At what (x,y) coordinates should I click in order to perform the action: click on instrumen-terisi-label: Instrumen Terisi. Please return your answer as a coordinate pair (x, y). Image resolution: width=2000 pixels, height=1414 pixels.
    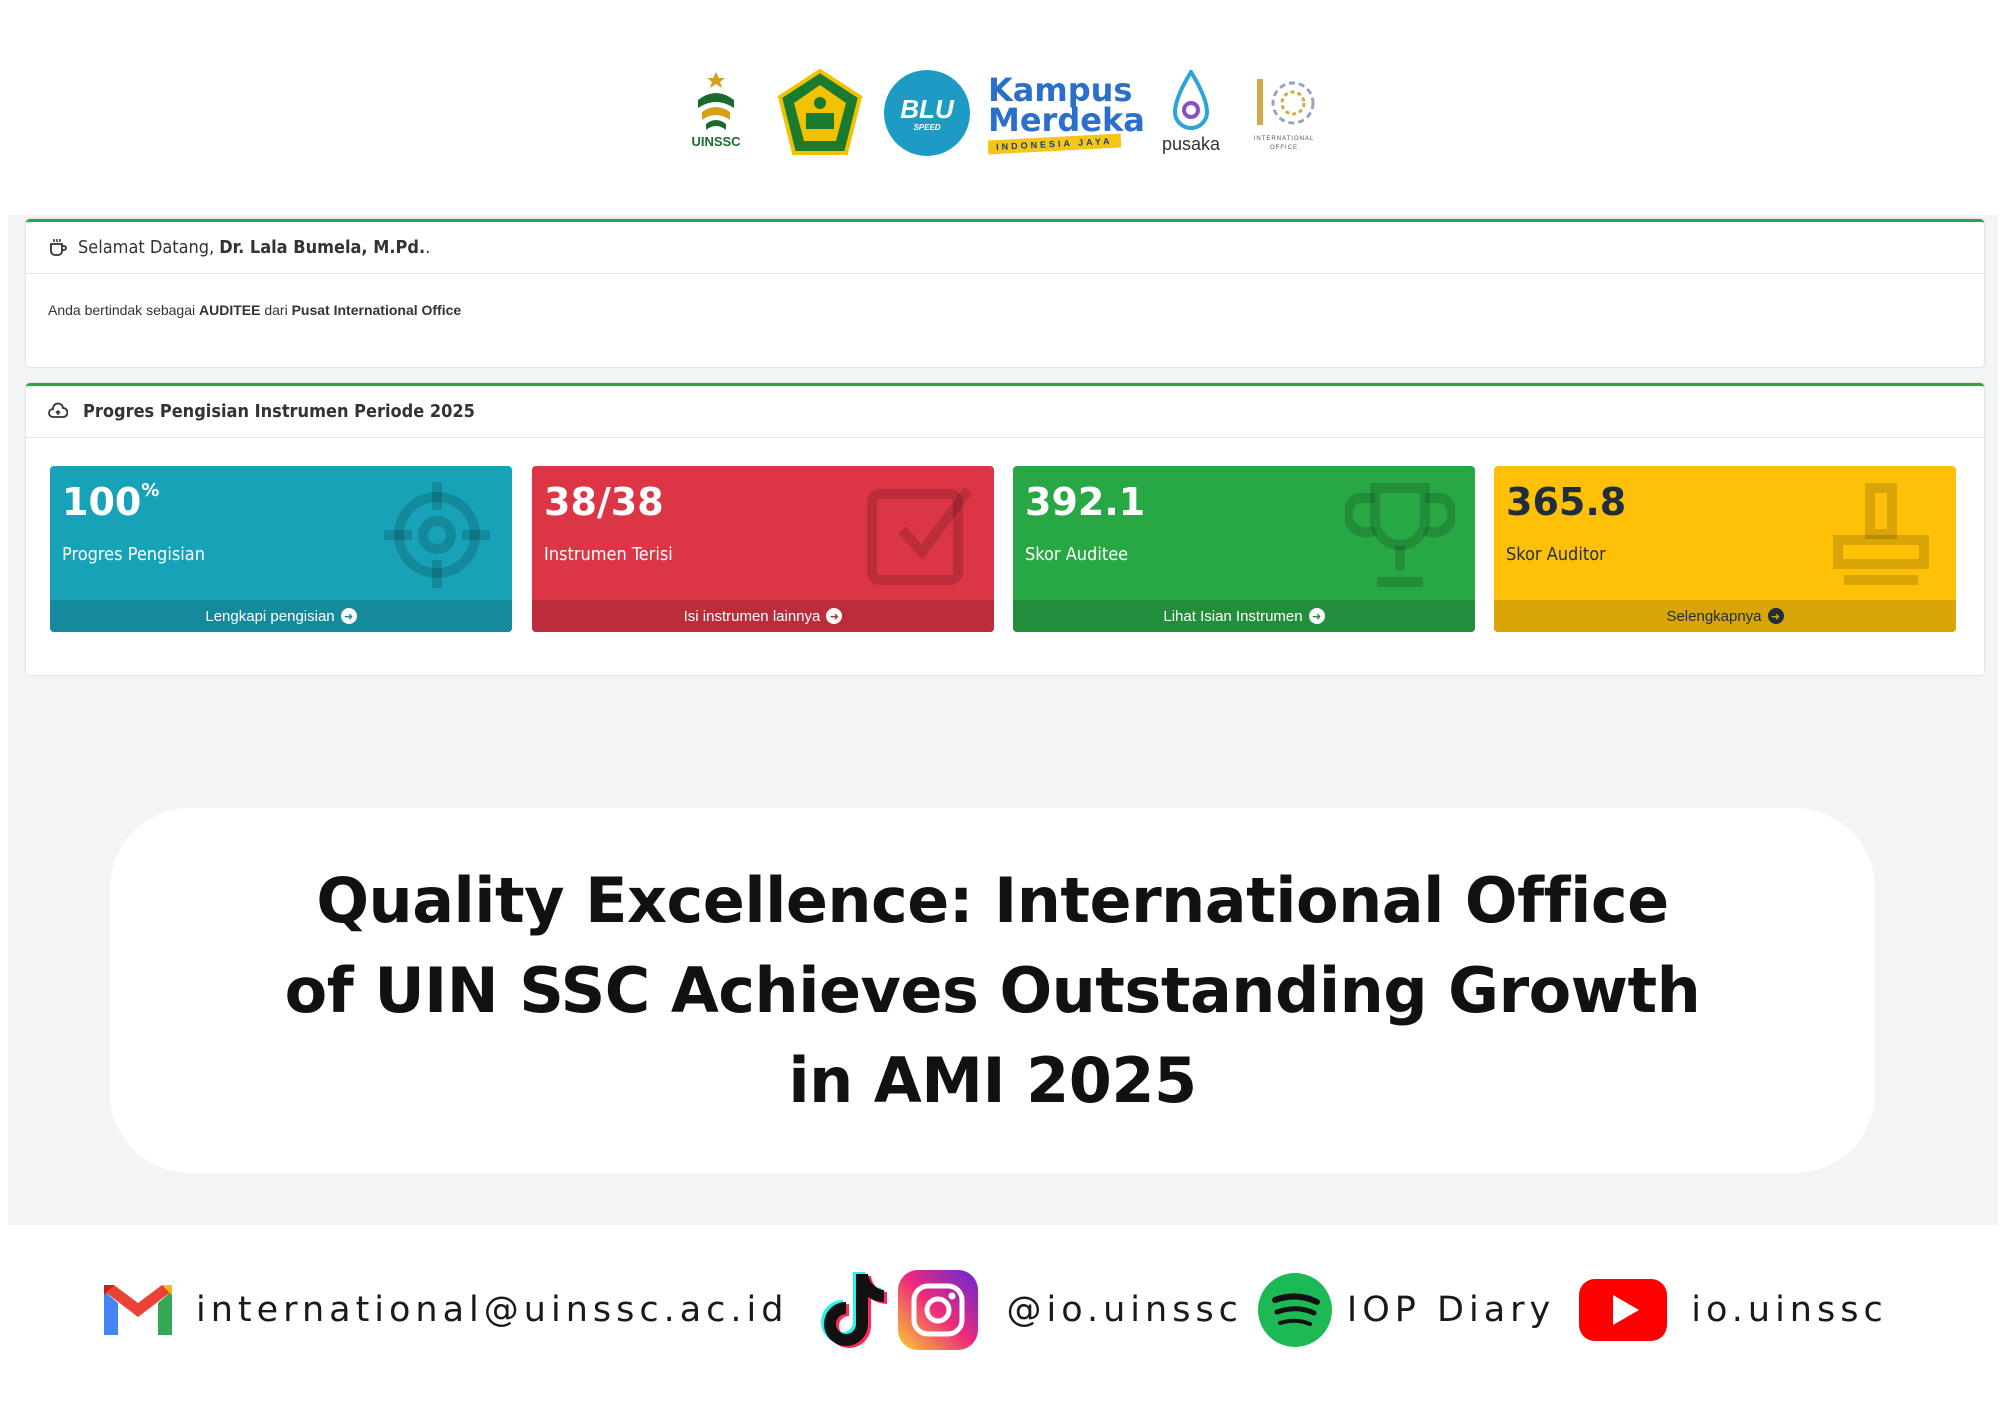
    Looking at the image, I should click on (608, 554).